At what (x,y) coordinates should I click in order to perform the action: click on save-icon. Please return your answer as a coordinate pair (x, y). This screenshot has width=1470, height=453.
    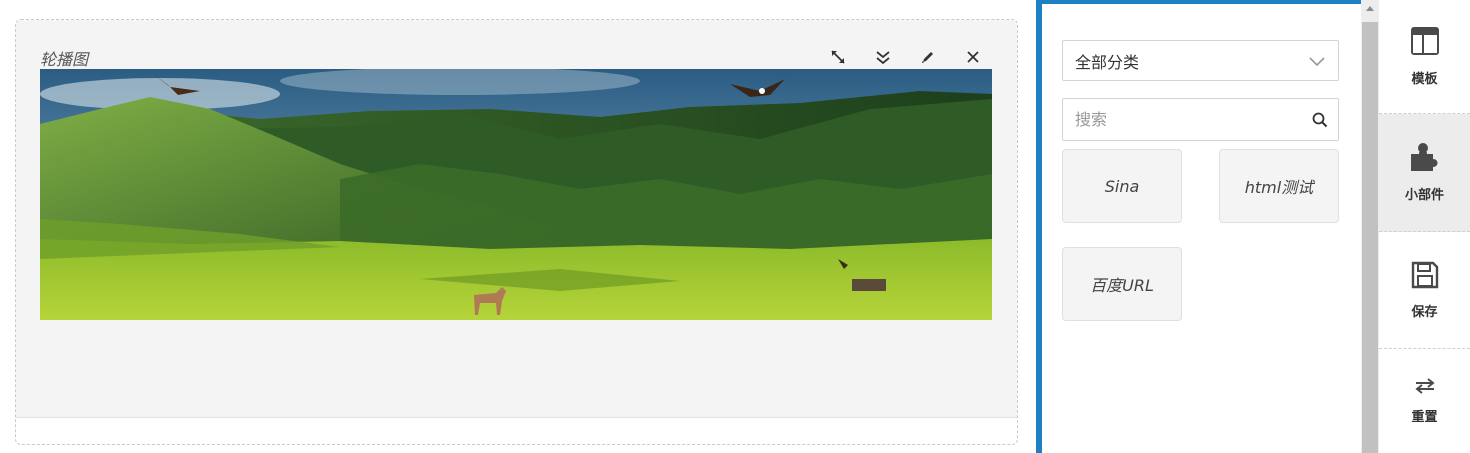
    Looking at the image, I should click on (1425, 277).